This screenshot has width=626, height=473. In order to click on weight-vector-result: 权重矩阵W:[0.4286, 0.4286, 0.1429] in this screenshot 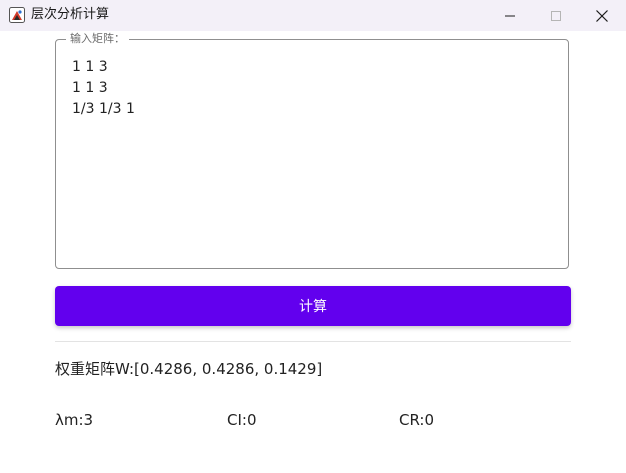, I will do `click(189, 369)`.